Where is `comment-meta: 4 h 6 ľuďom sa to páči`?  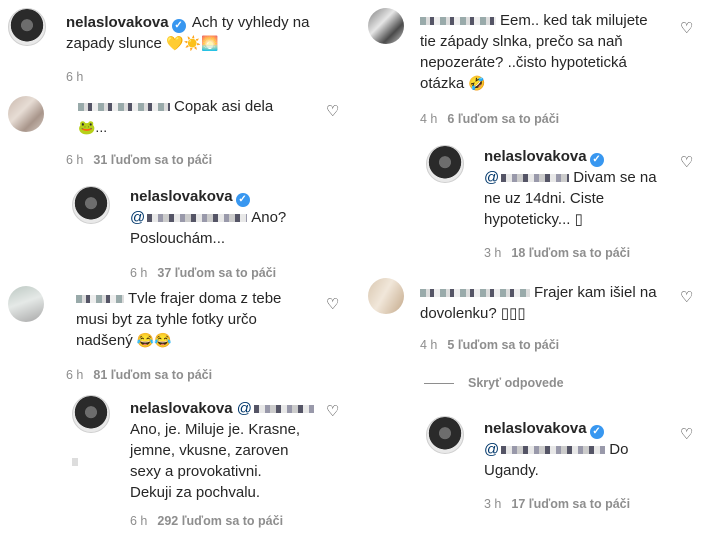 comment-meta: 4 h 6 ľuďom sa to páči is located at coordinates (489, 119).